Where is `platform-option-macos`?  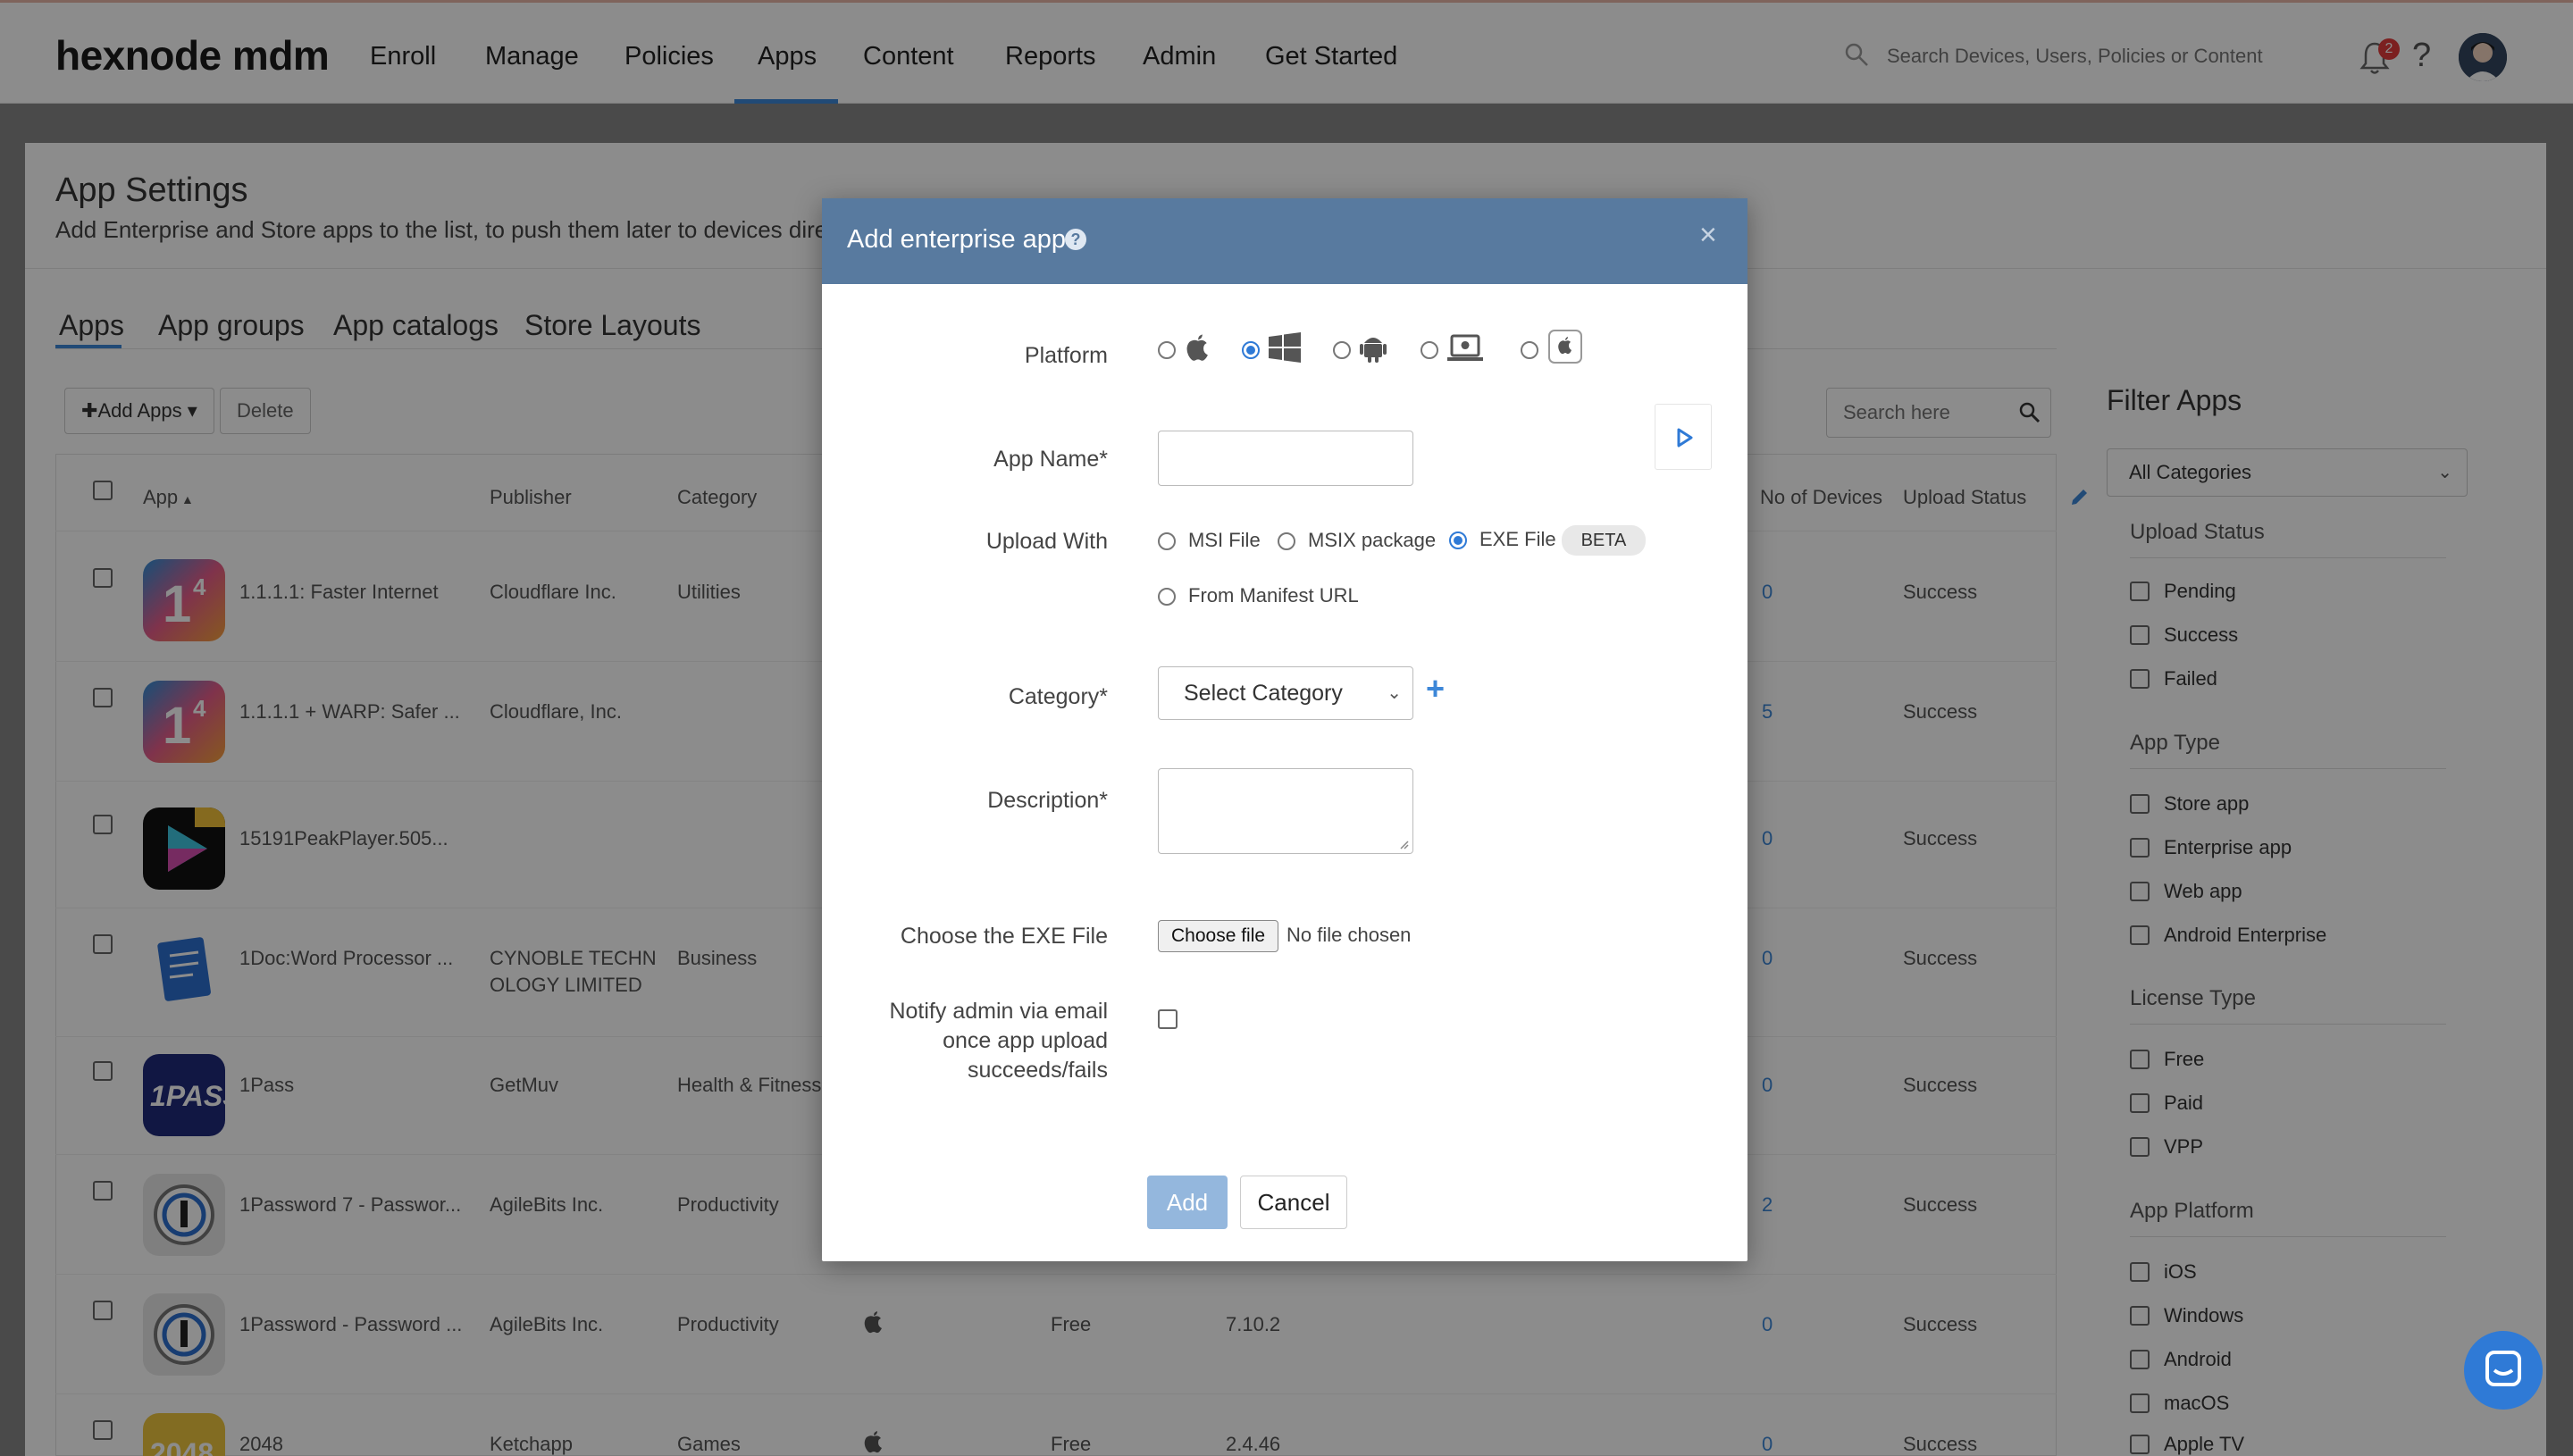 platform-option-macos is located at coordinates (1456, 350).